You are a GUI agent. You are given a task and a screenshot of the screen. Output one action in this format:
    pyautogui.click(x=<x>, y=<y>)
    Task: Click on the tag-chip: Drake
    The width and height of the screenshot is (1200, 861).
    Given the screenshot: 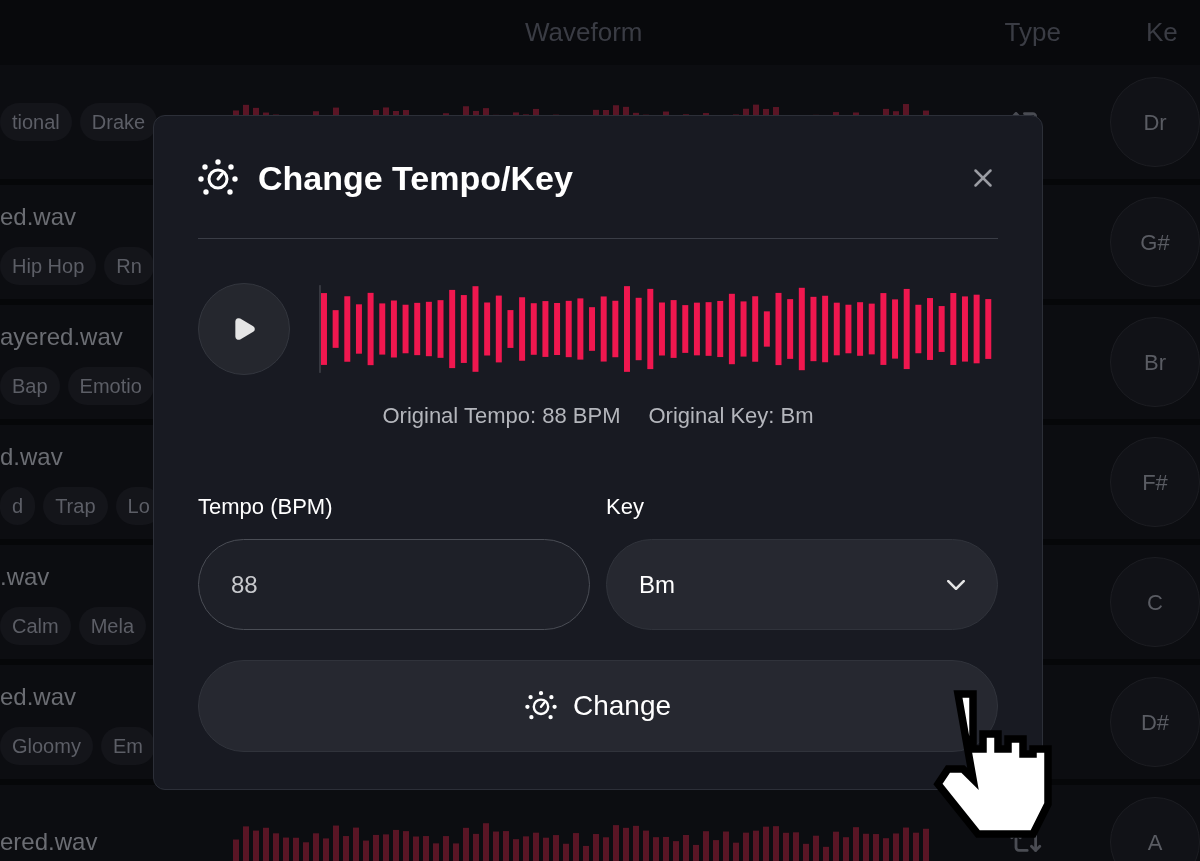 What is the action you would take?
    pyautogui.click(x=118, y=122)
    